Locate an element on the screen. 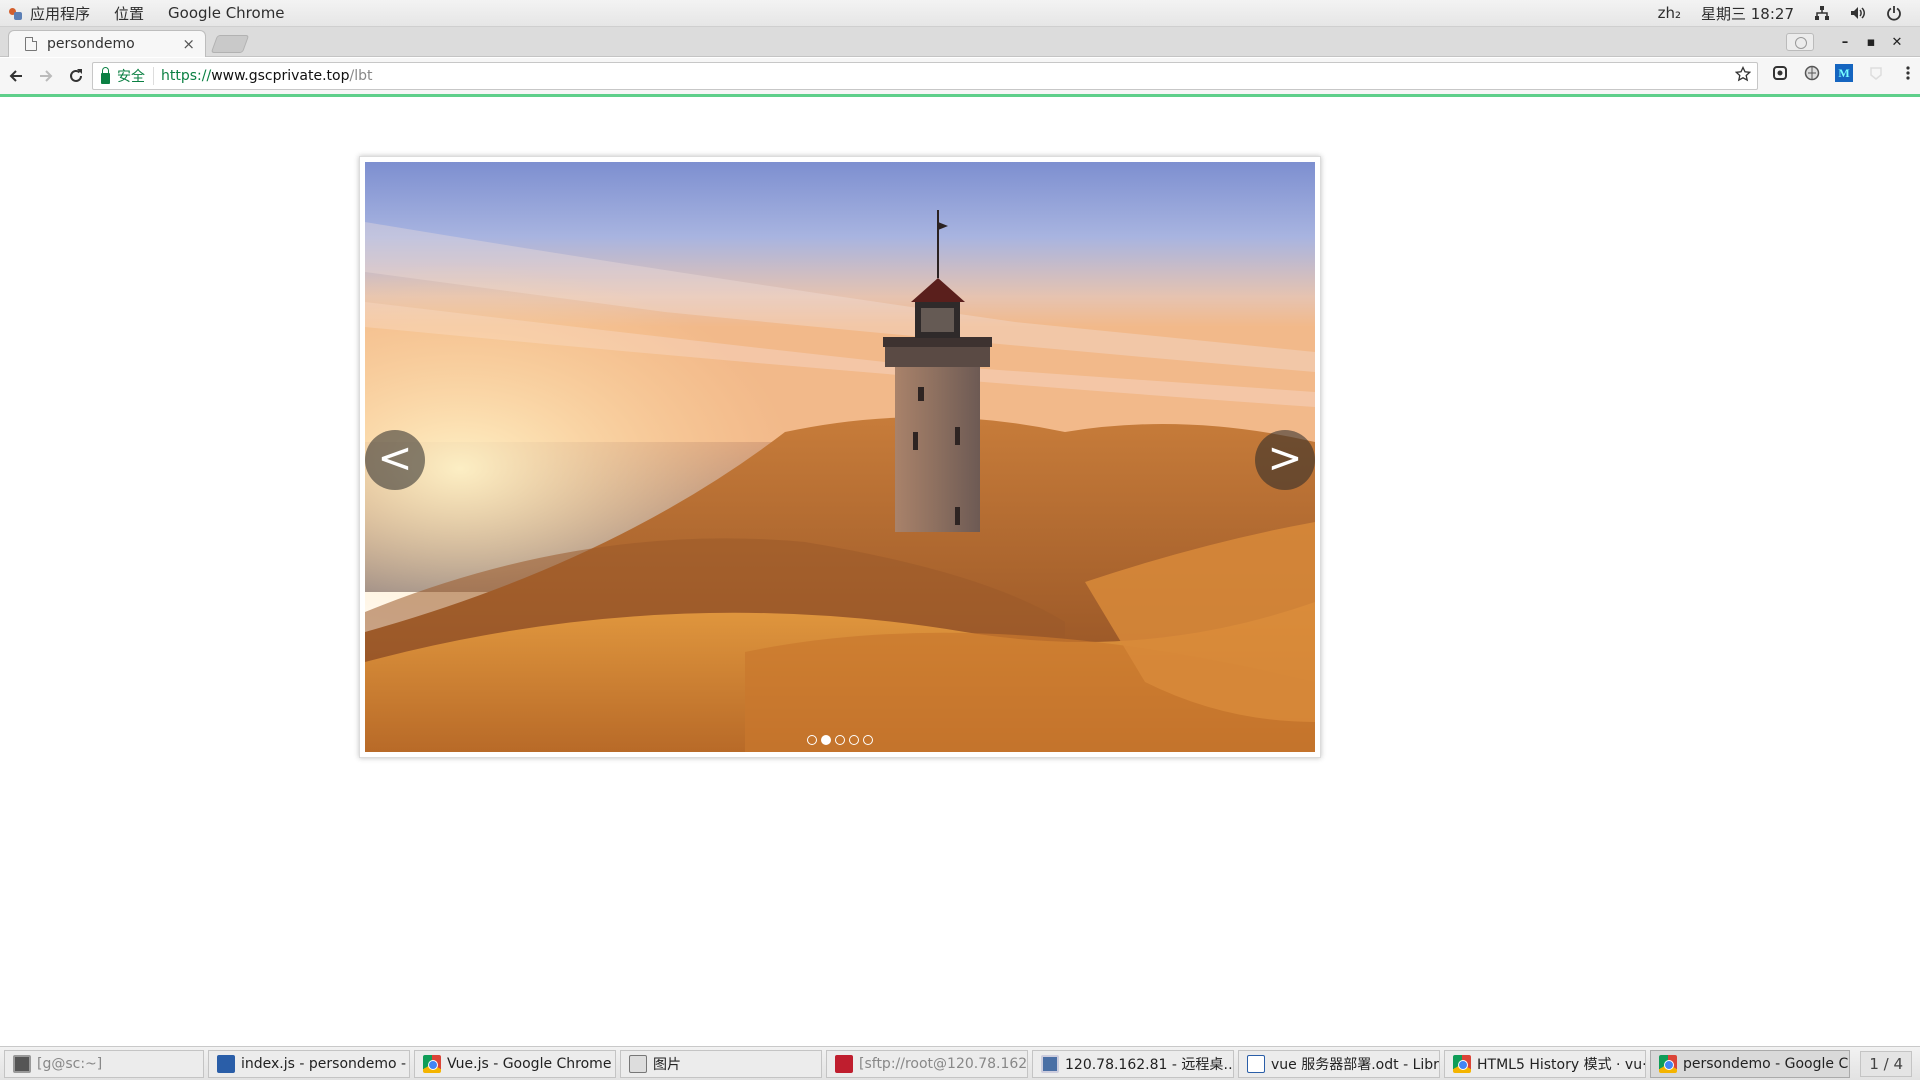  window-controls: – ▪ ✕ is located at coordinates (1848, 42).